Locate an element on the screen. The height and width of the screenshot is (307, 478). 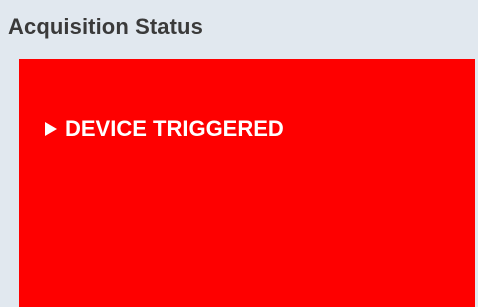
status-line: DEVICE TRIGGERED is located at coordinates (164, 129).